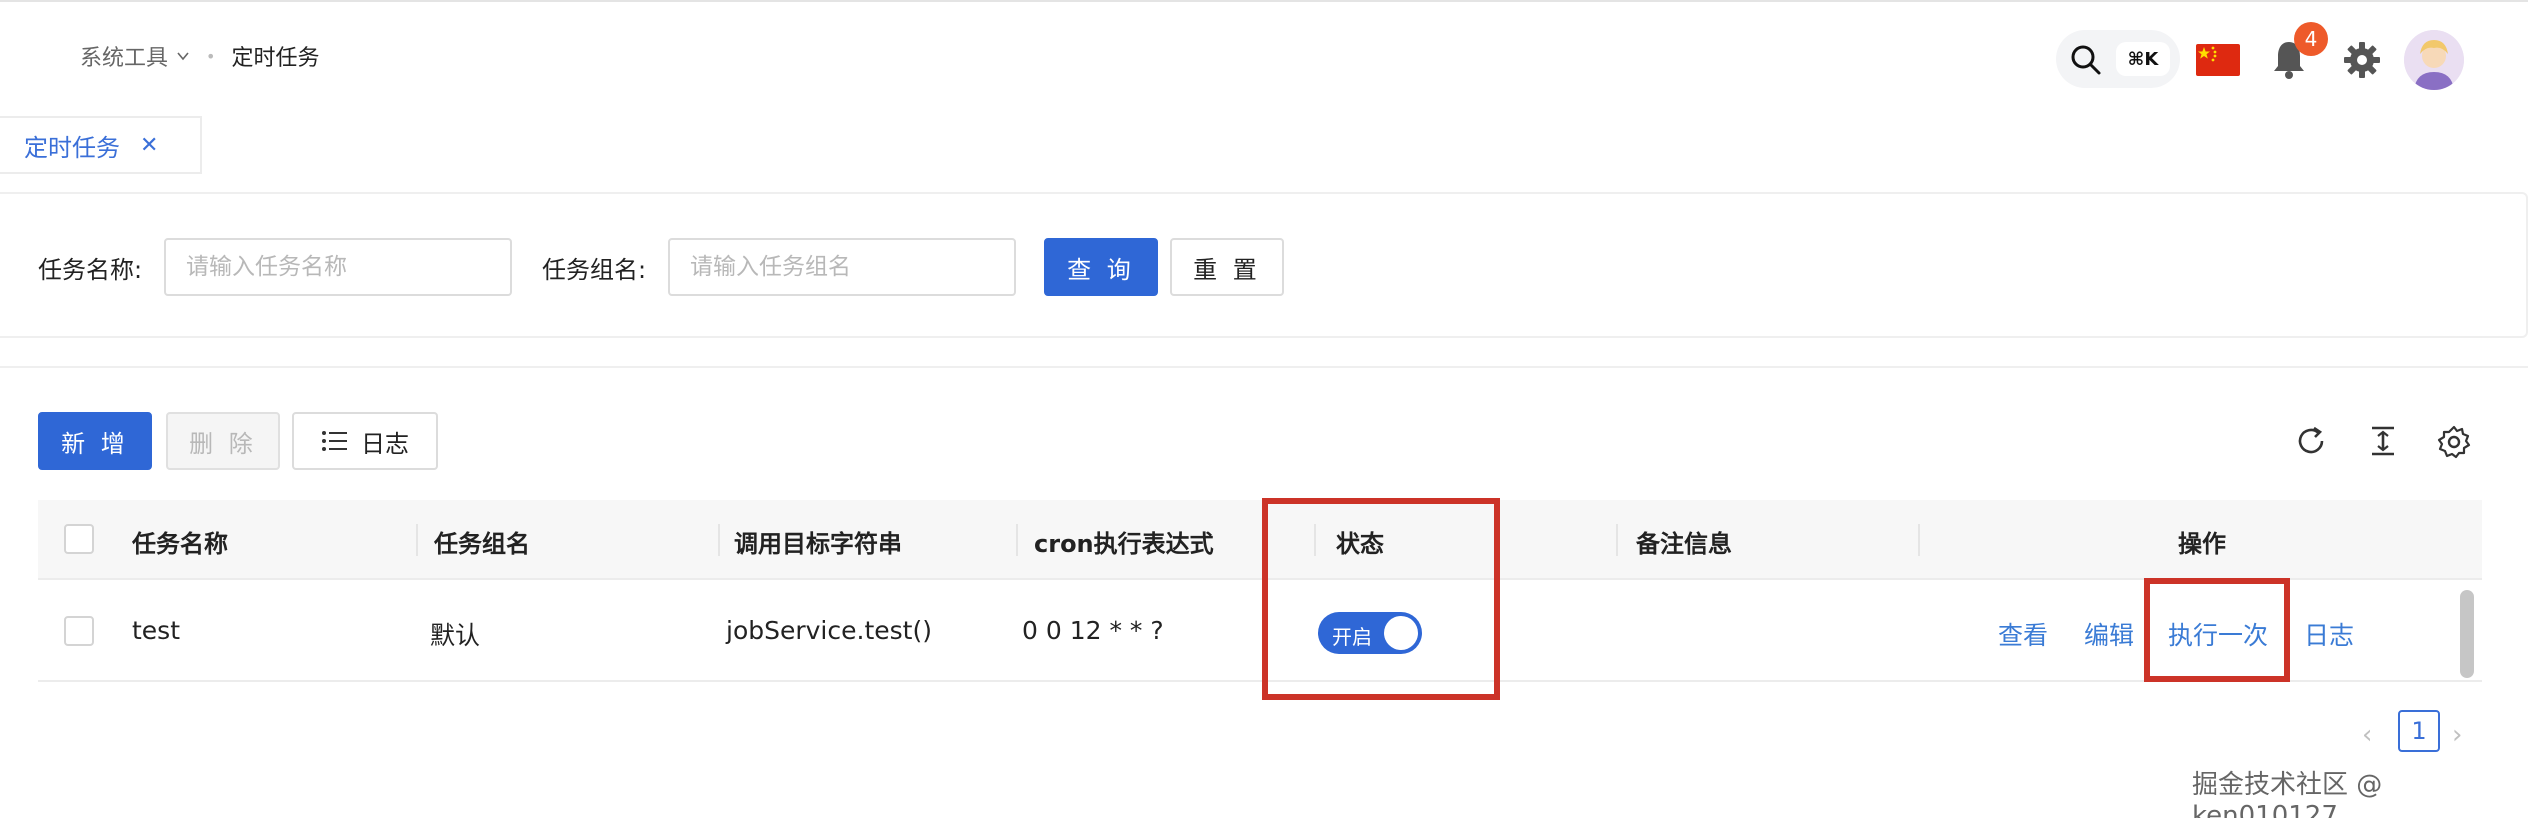 The height and width of the screenshot is (818, 2528). What do you see at coordinates (2023, 634) in the screenshot?
I see `view-link: 查看` at bounding box center [2023, 634].